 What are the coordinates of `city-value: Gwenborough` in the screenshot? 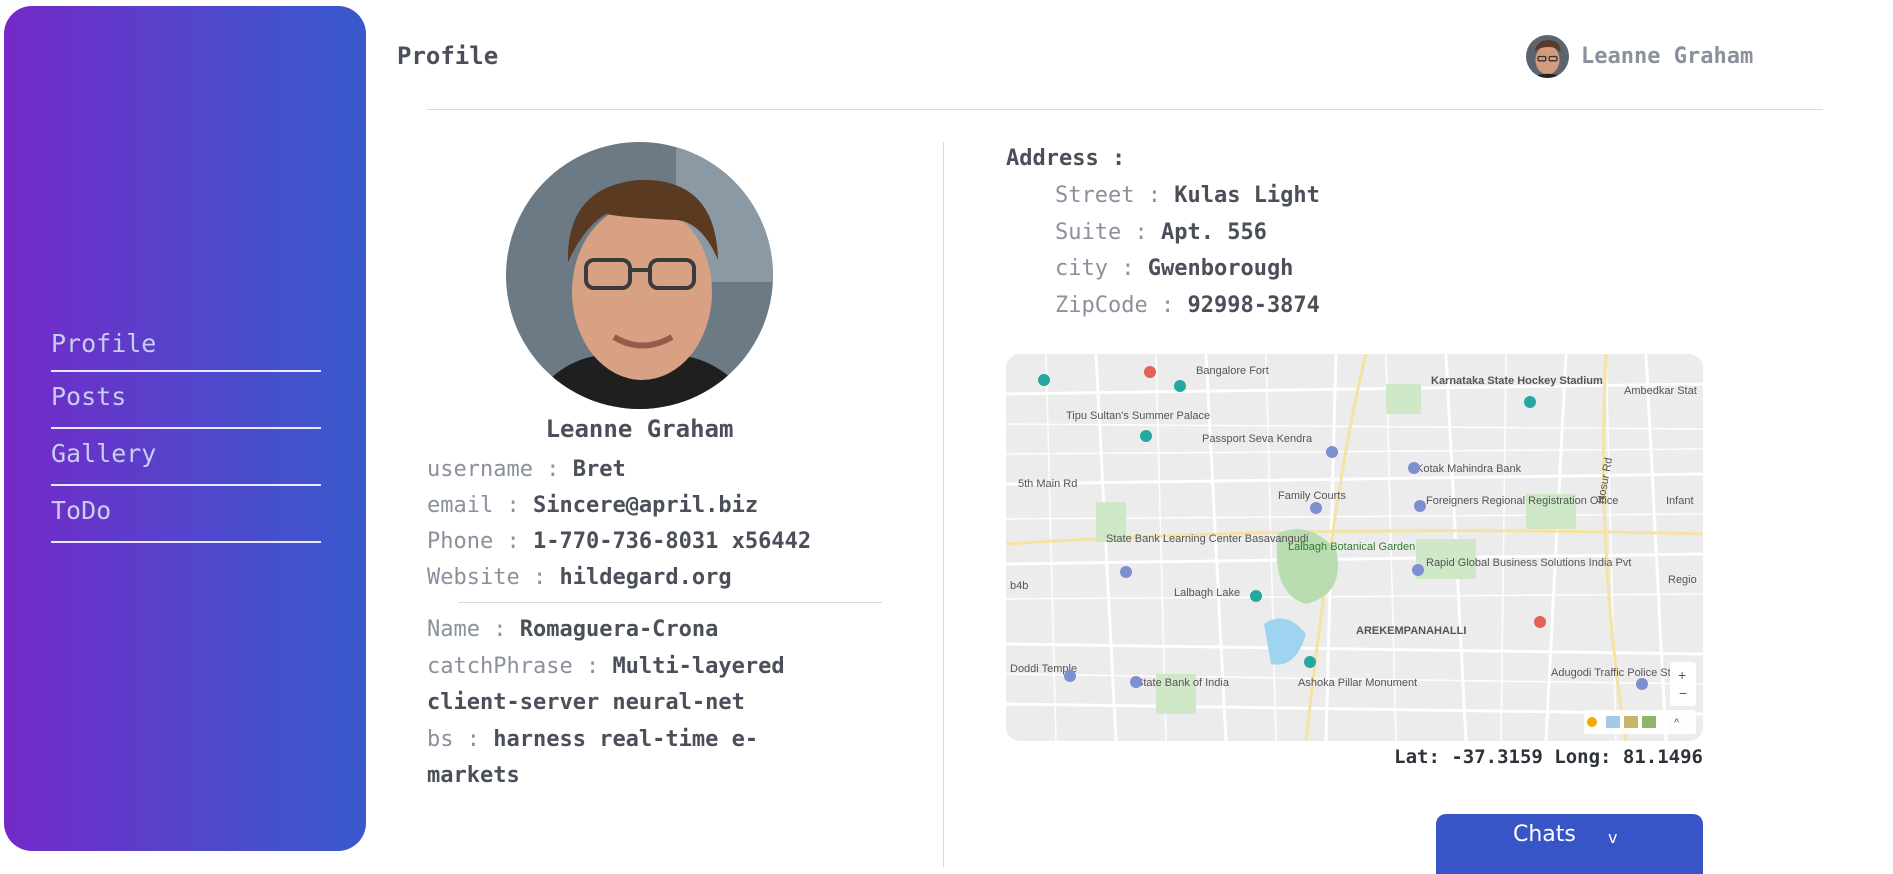 It's located at (1220, 268).